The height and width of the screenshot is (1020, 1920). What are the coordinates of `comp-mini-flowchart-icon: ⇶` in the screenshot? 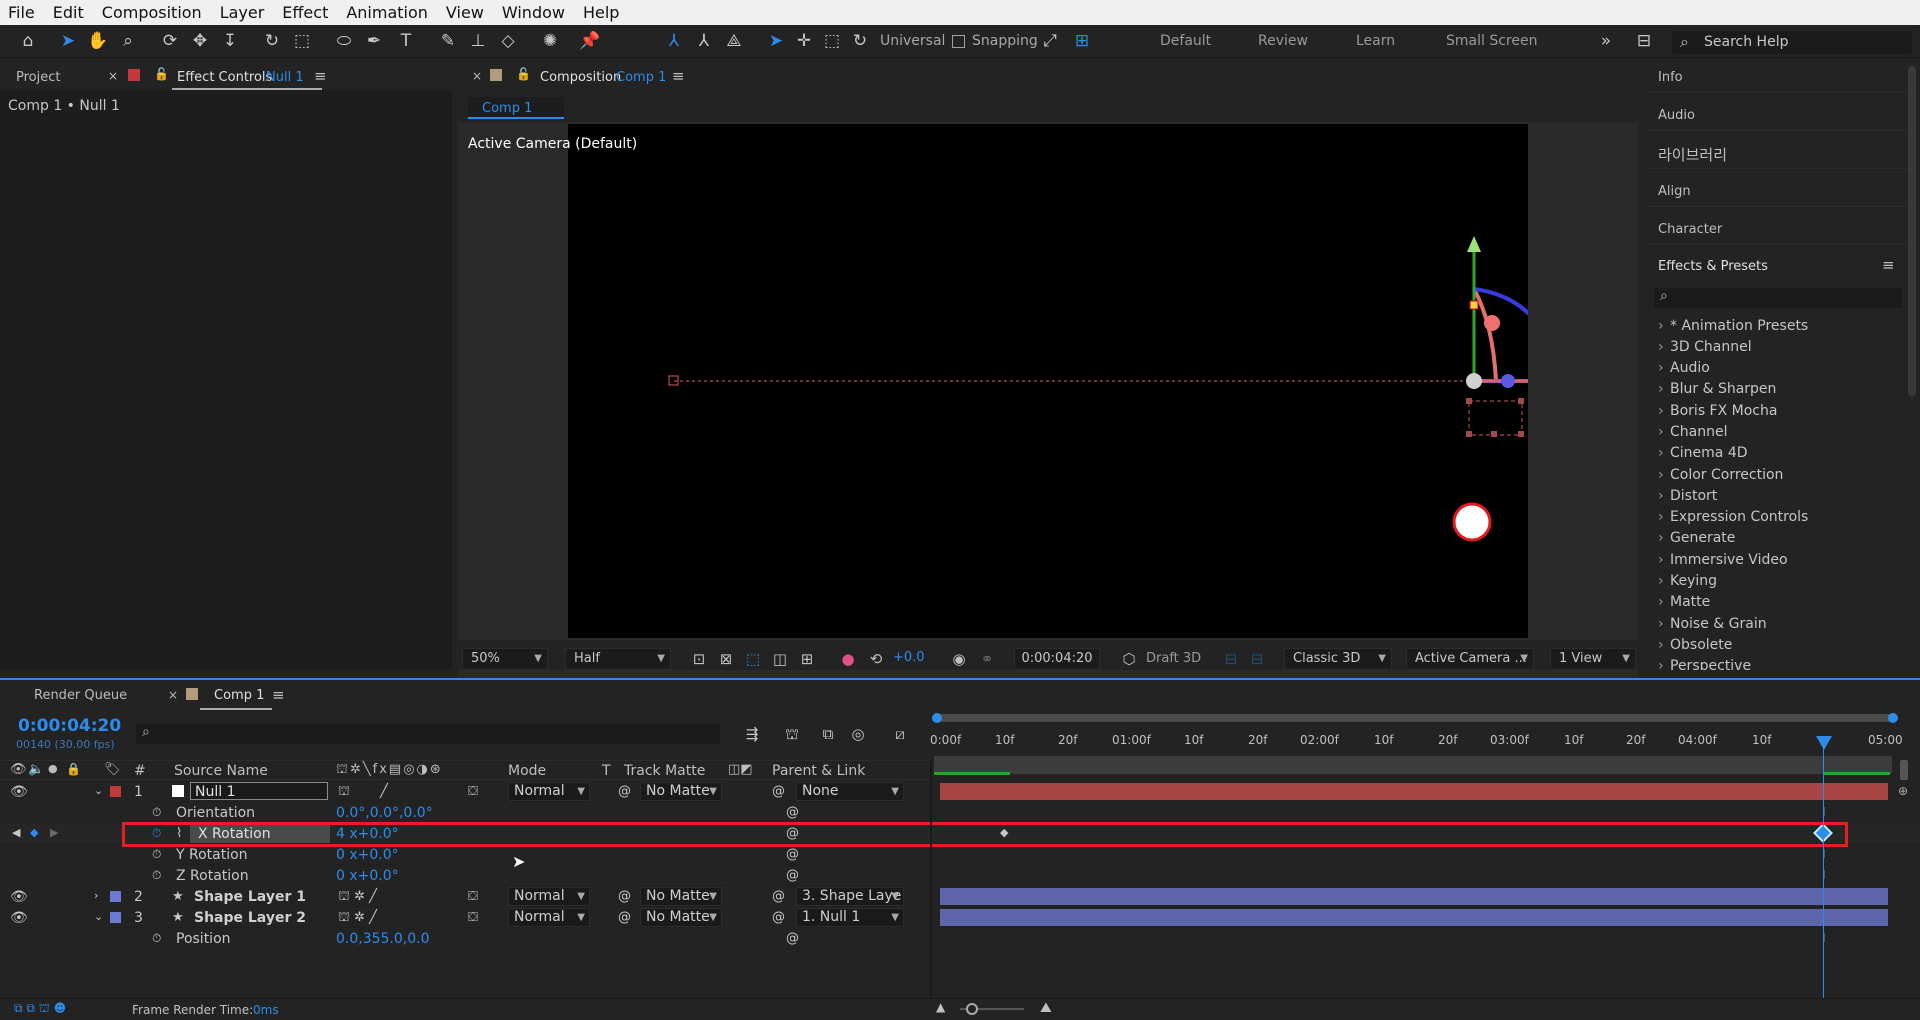 It's located at (752, 734).